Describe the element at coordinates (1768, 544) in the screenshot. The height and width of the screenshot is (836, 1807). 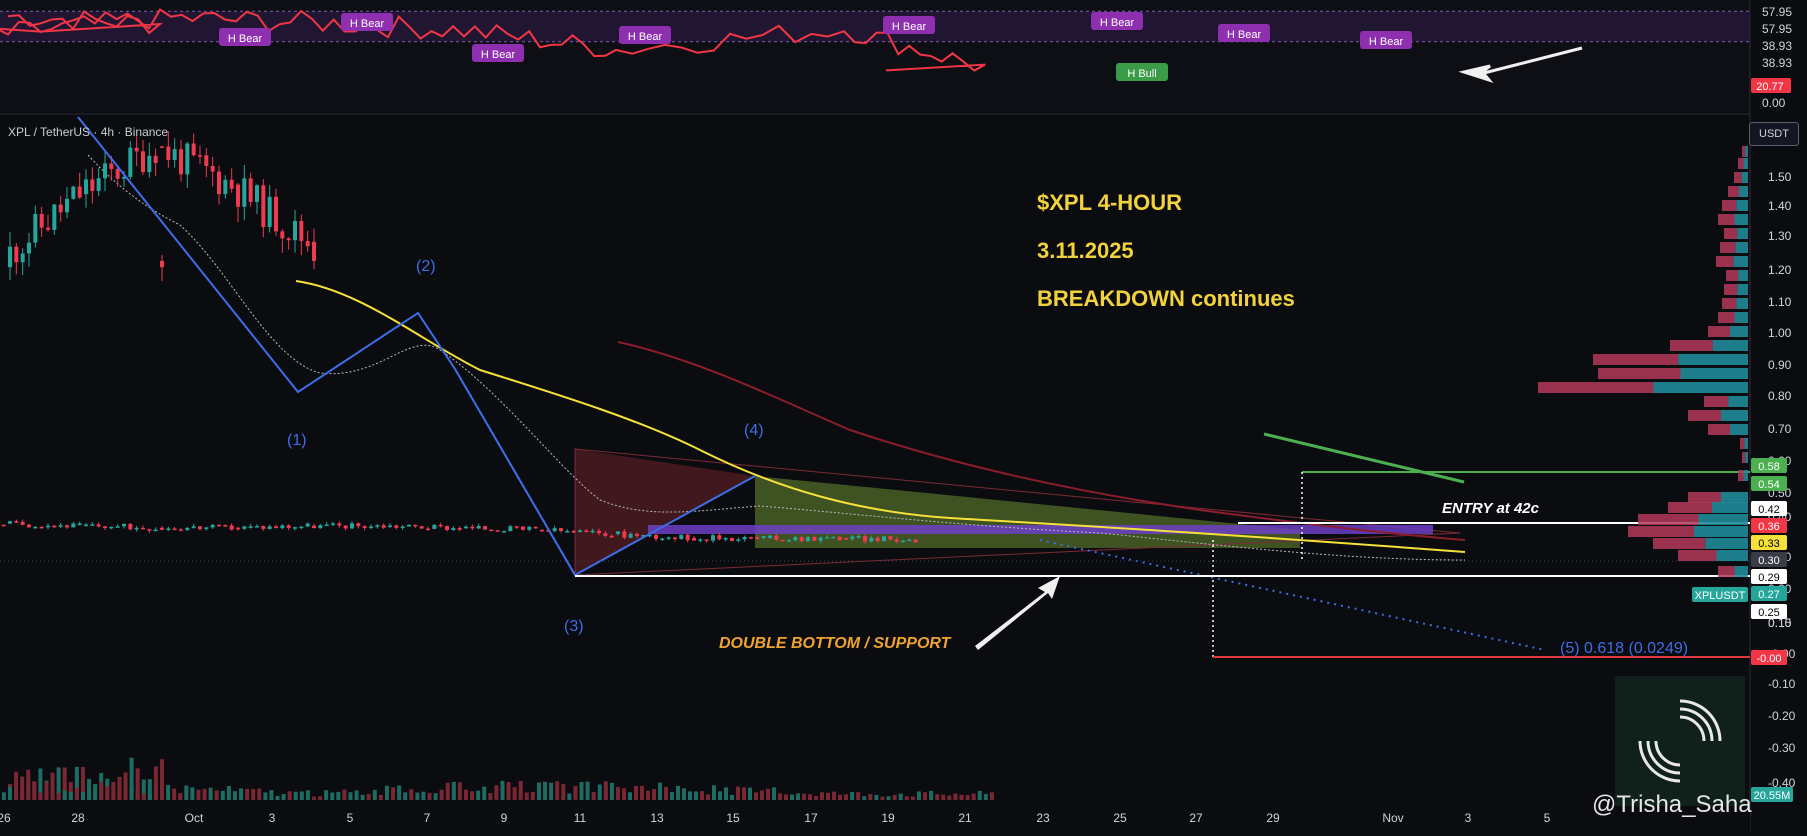
I see `price-badge-label-4: 0.33` at that location.